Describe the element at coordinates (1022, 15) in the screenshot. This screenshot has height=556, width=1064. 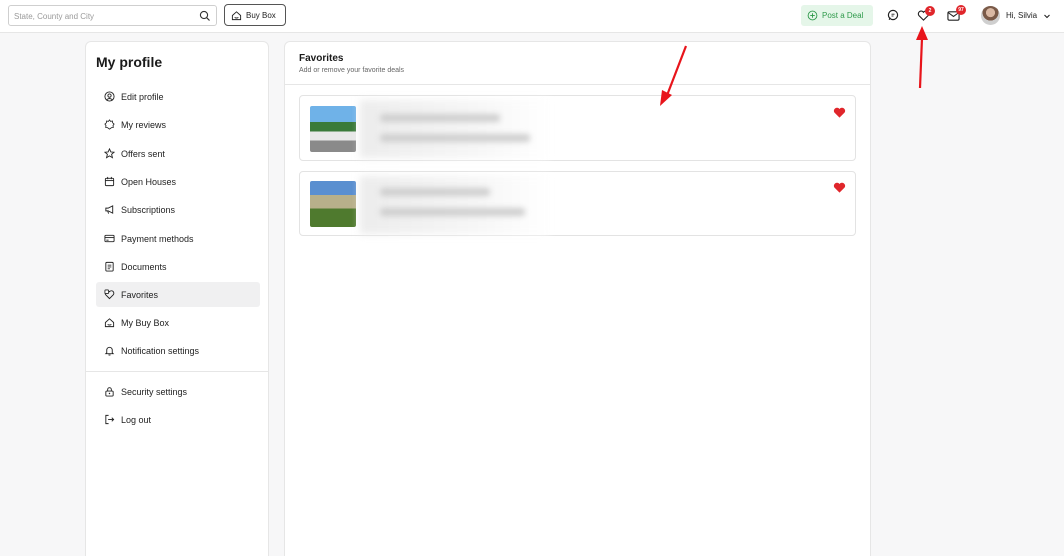
I see `user-greeting: Hi, Silvia` at that location.